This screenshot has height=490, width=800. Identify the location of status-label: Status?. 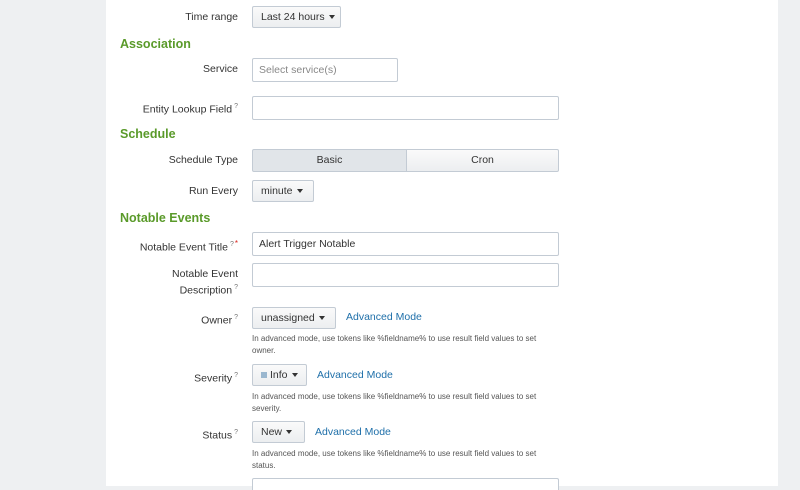
(220, 435).